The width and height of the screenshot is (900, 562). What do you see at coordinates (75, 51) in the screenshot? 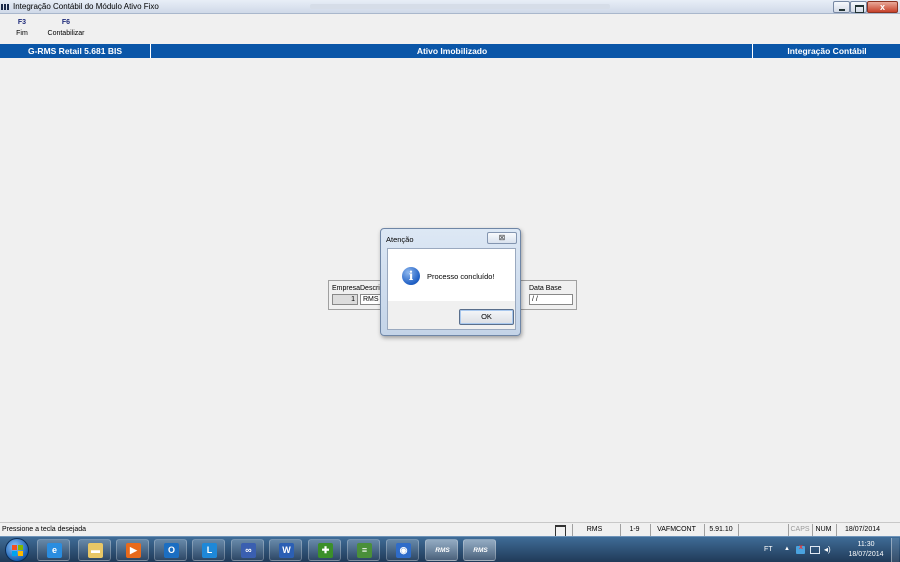
I see `product-version: G-RMS Retail 5.681 BIS` at bounding box center [75, 51].